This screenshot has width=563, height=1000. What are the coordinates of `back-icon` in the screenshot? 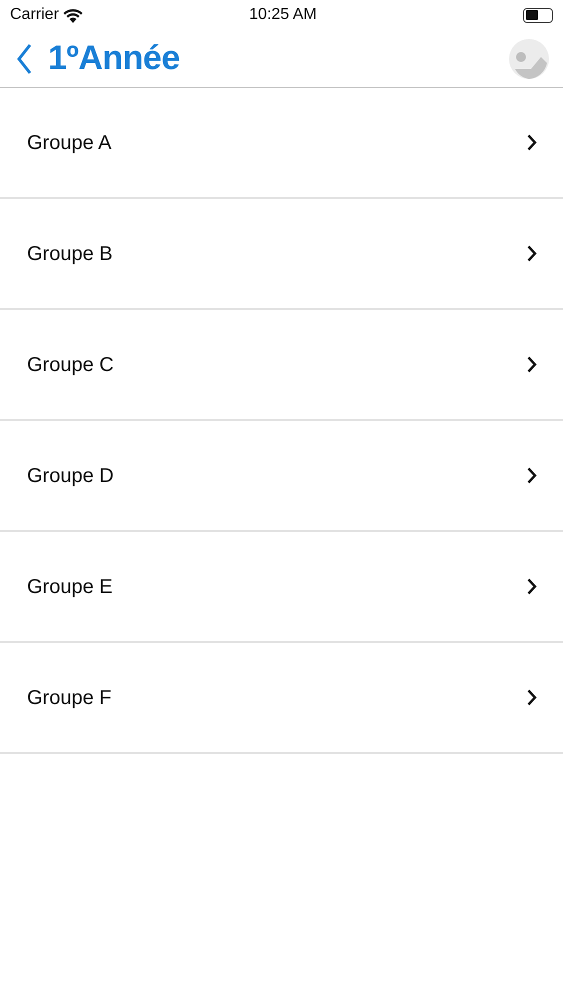 It's located at (24, 58).